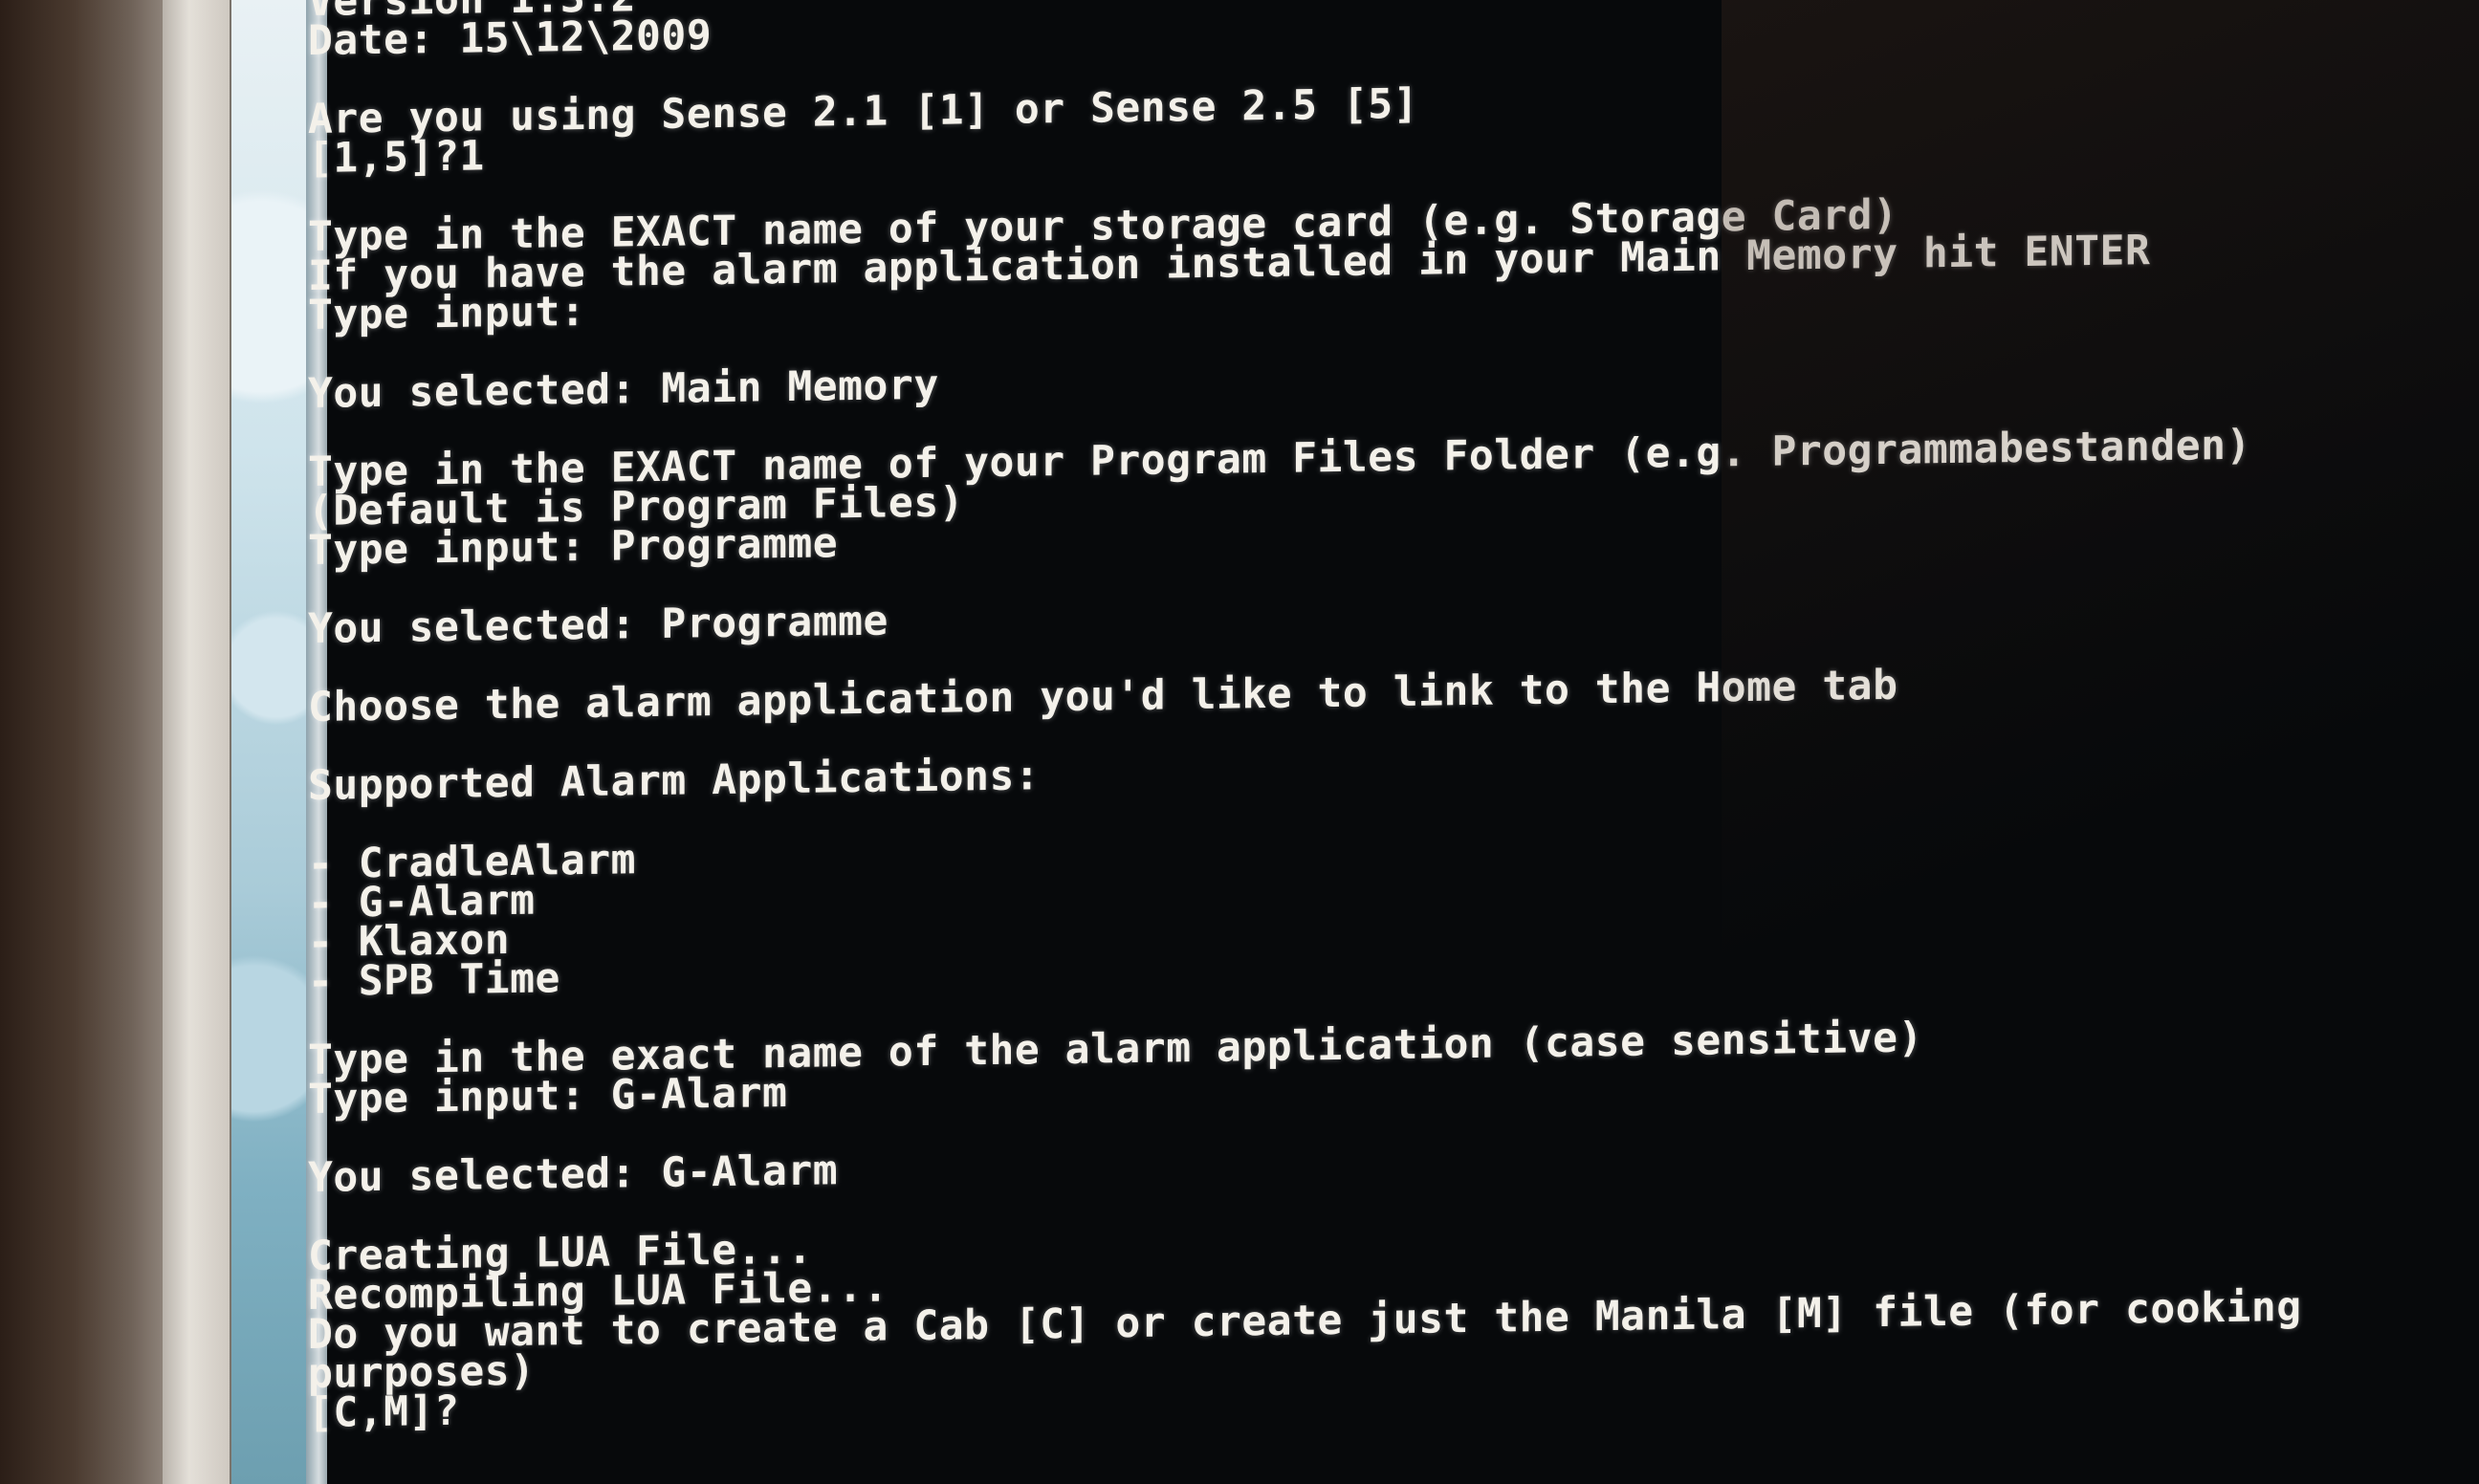  I want to click on desktop-wallpaper-strip, so click(268, 742).